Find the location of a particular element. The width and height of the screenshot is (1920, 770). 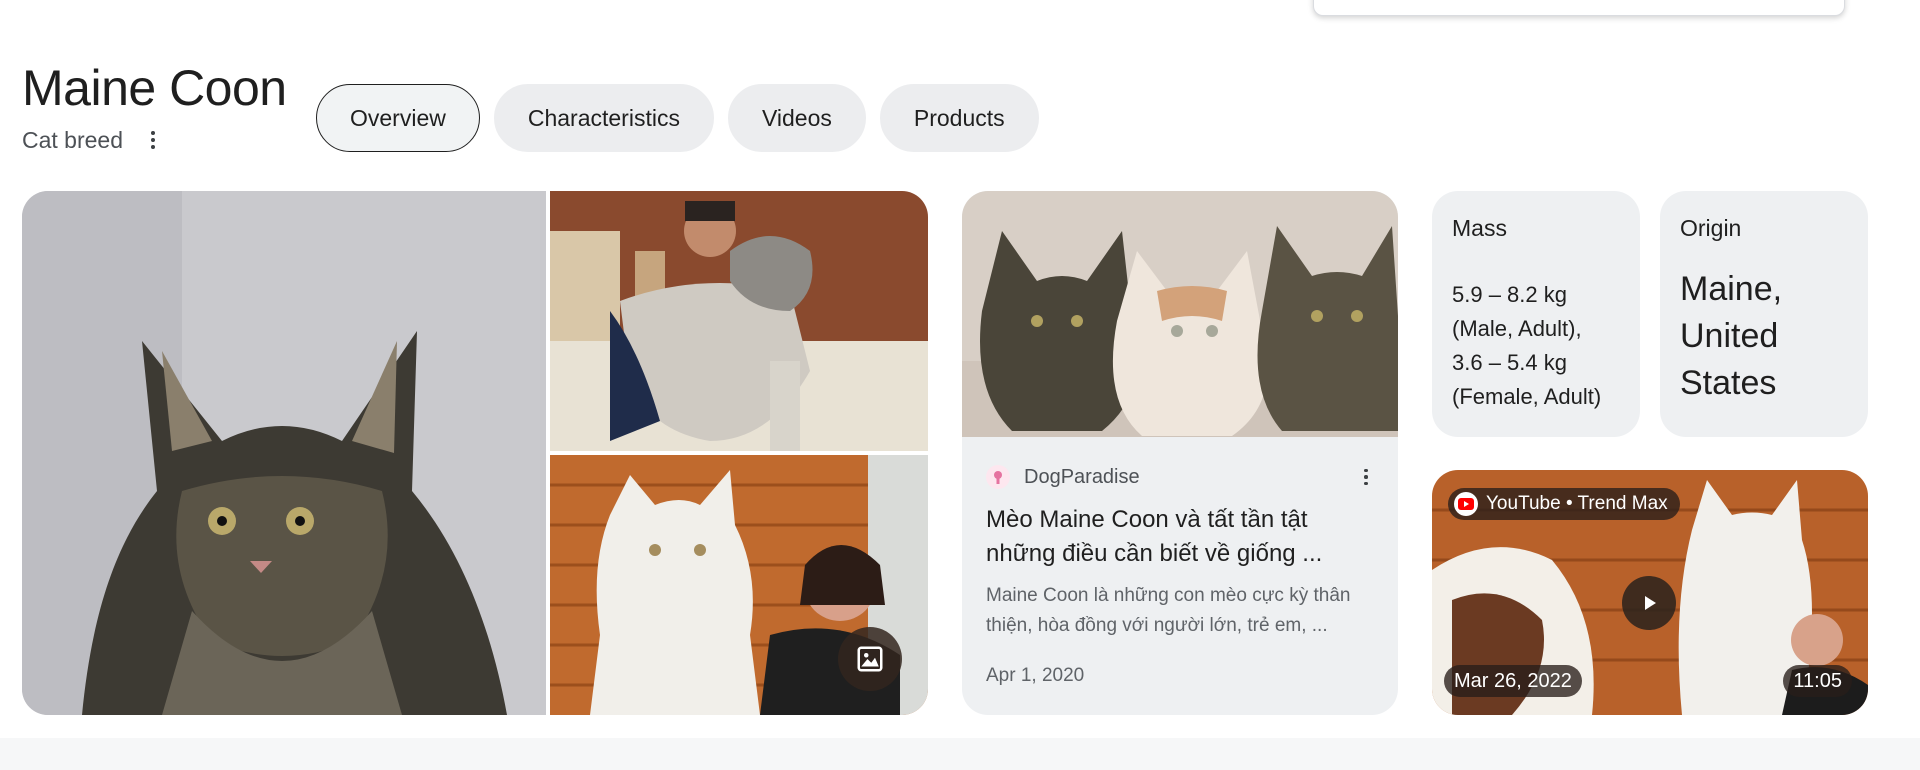

bottom-band is located at coordinates (960, 754).